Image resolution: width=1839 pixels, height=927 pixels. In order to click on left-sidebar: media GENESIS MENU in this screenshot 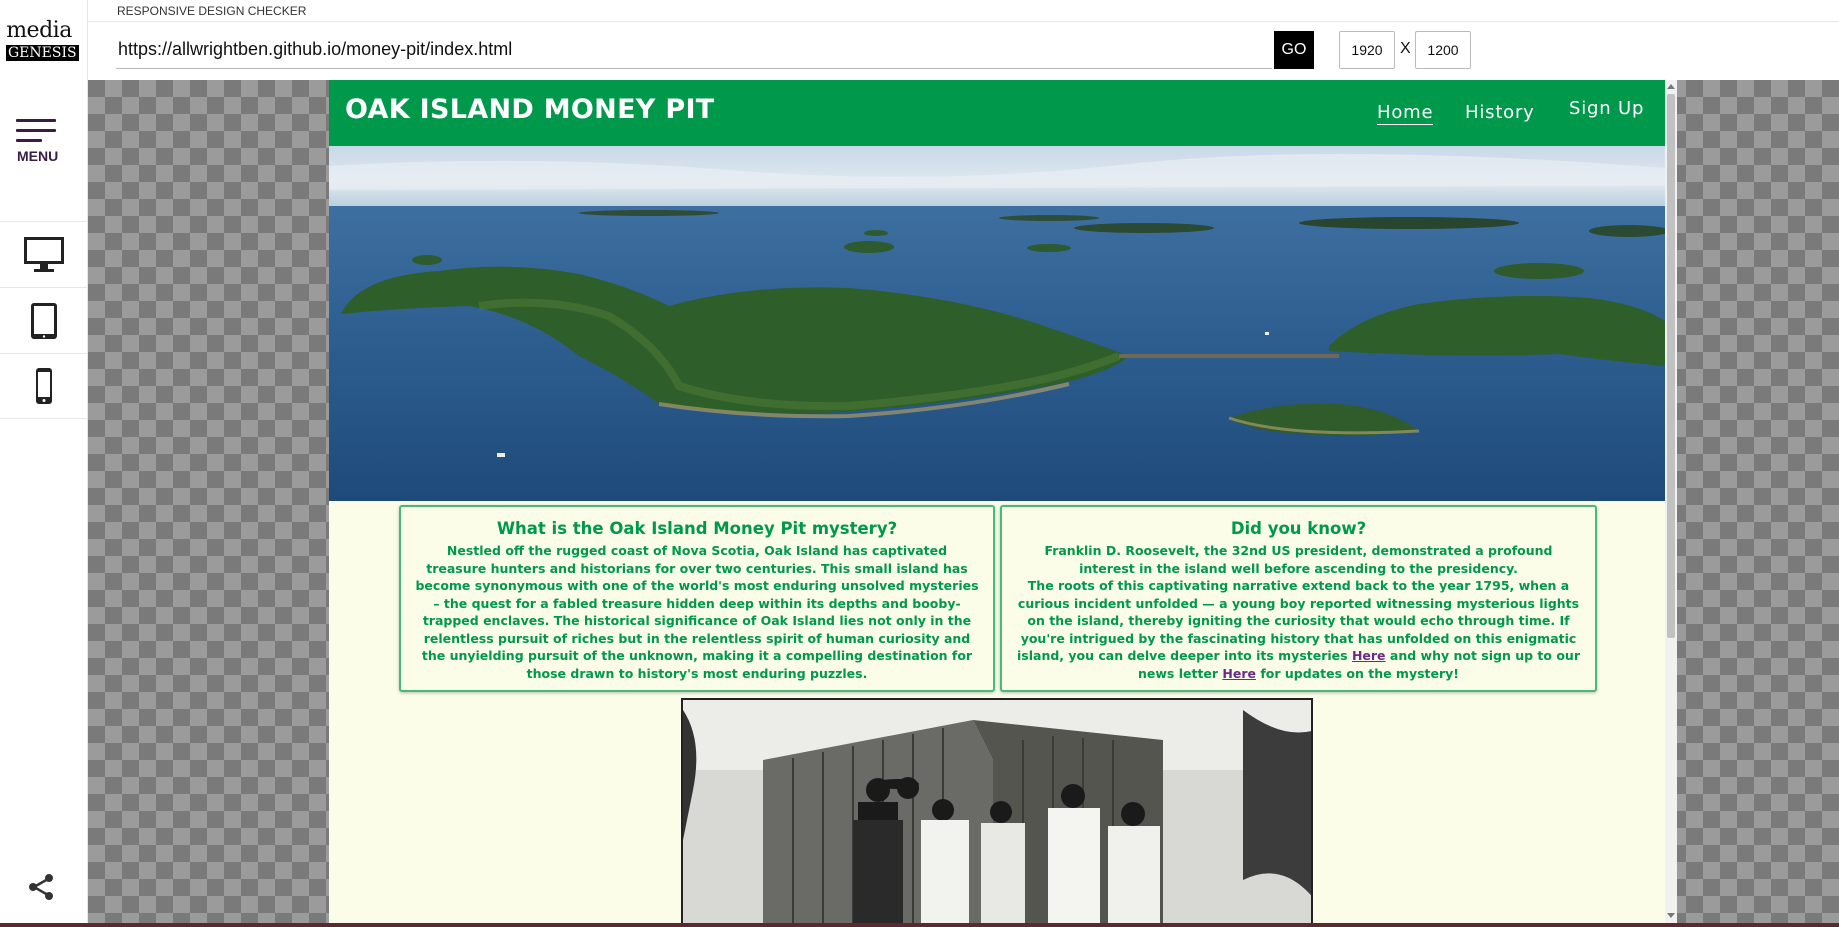, I will do `click(44, 463)`.